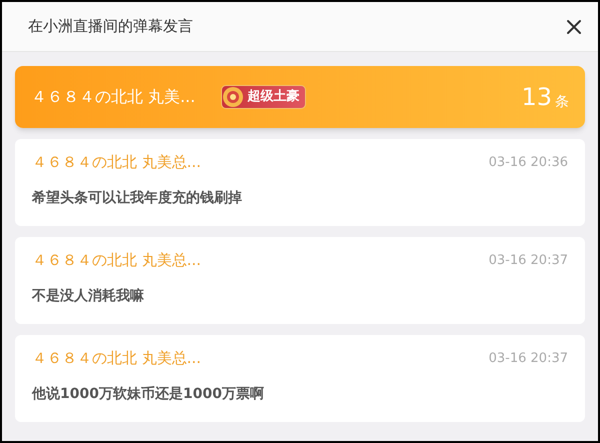 Image resolution: width=600 pixels, height=443 pixels. What do you see at coordinates (137, 198) in the screenshot?
I see `message-text: 希望头条可以让我年度充的钱刷掉` at bounding box center [137, 198].